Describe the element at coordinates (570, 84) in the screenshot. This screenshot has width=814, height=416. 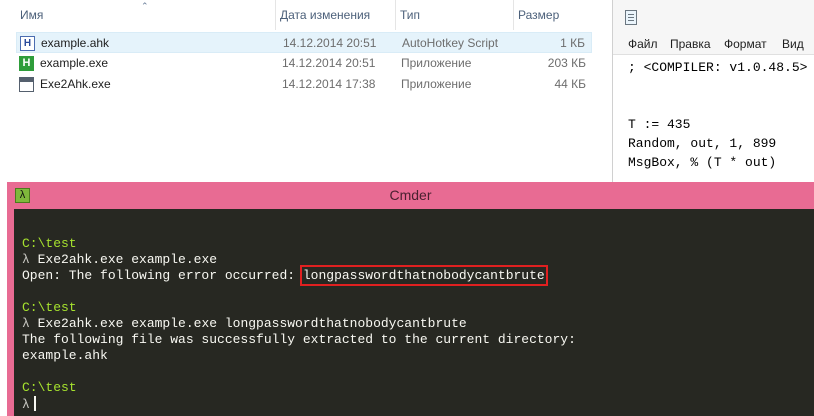
I see `file-size: 44 КБ` at that location.